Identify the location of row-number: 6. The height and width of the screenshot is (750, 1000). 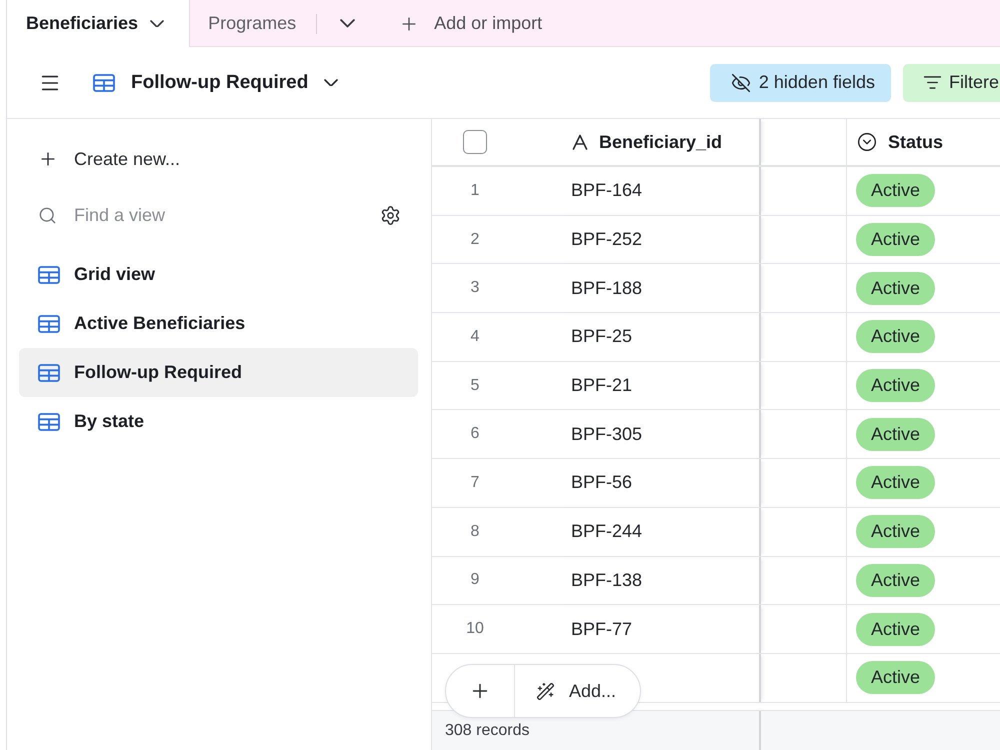
(475, 434).